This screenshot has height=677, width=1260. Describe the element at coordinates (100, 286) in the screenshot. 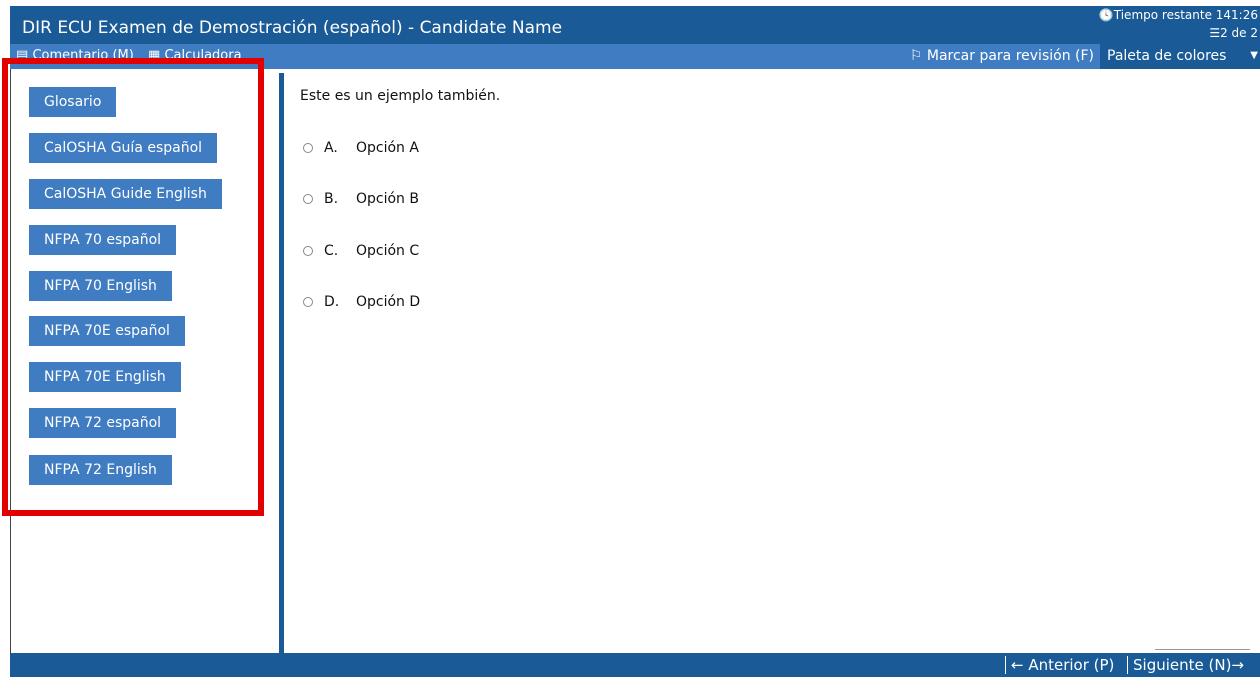

I see `nfpa70-english-button: NFPA 70 English` at that location.